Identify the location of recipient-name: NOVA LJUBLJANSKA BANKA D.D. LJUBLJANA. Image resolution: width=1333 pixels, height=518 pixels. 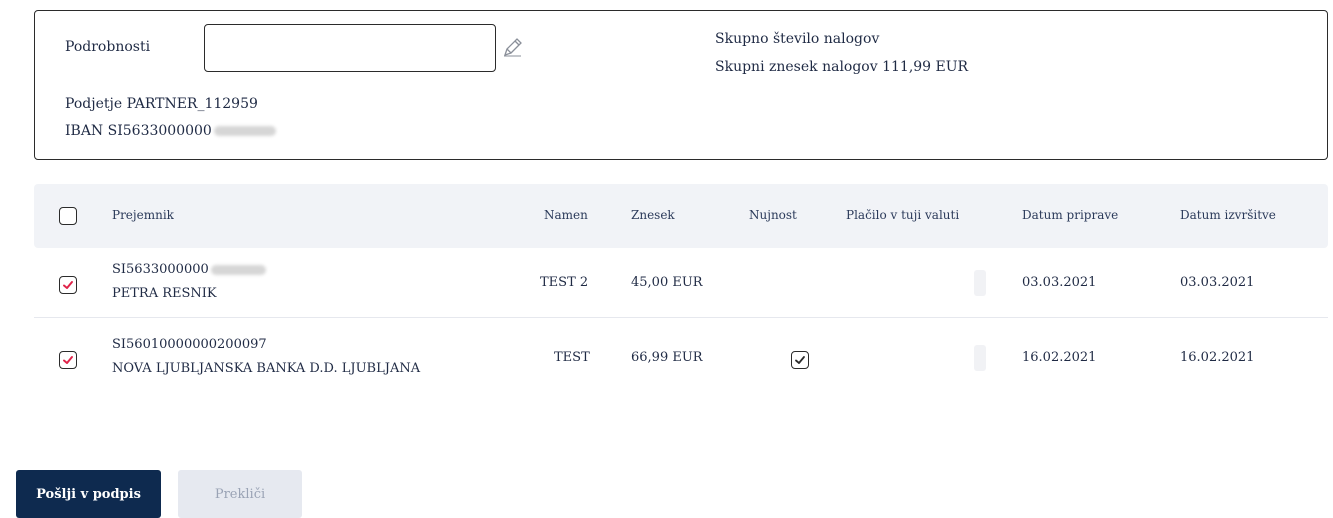
(266, 368).